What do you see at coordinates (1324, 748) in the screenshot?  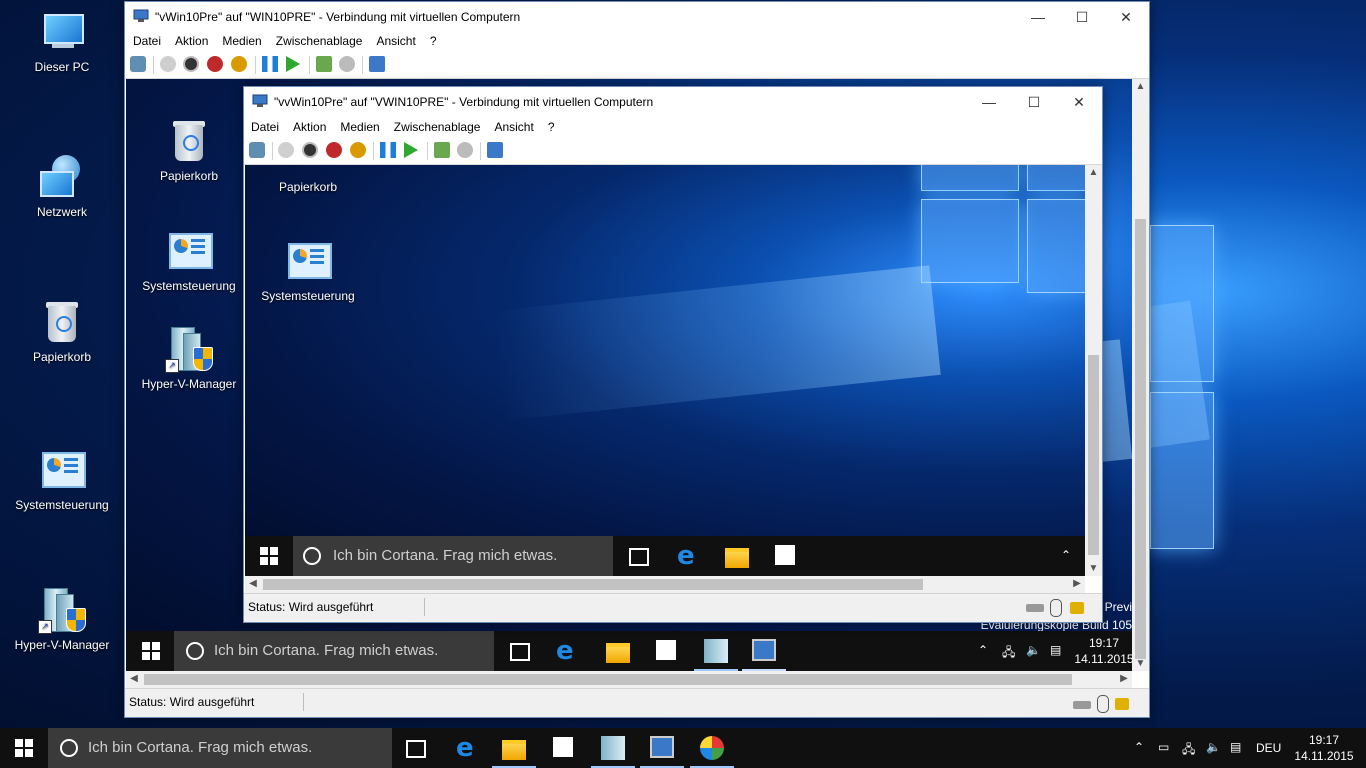 I see `host-clock: 19:17 14.11.2015` at bounding box center [1324, 748].